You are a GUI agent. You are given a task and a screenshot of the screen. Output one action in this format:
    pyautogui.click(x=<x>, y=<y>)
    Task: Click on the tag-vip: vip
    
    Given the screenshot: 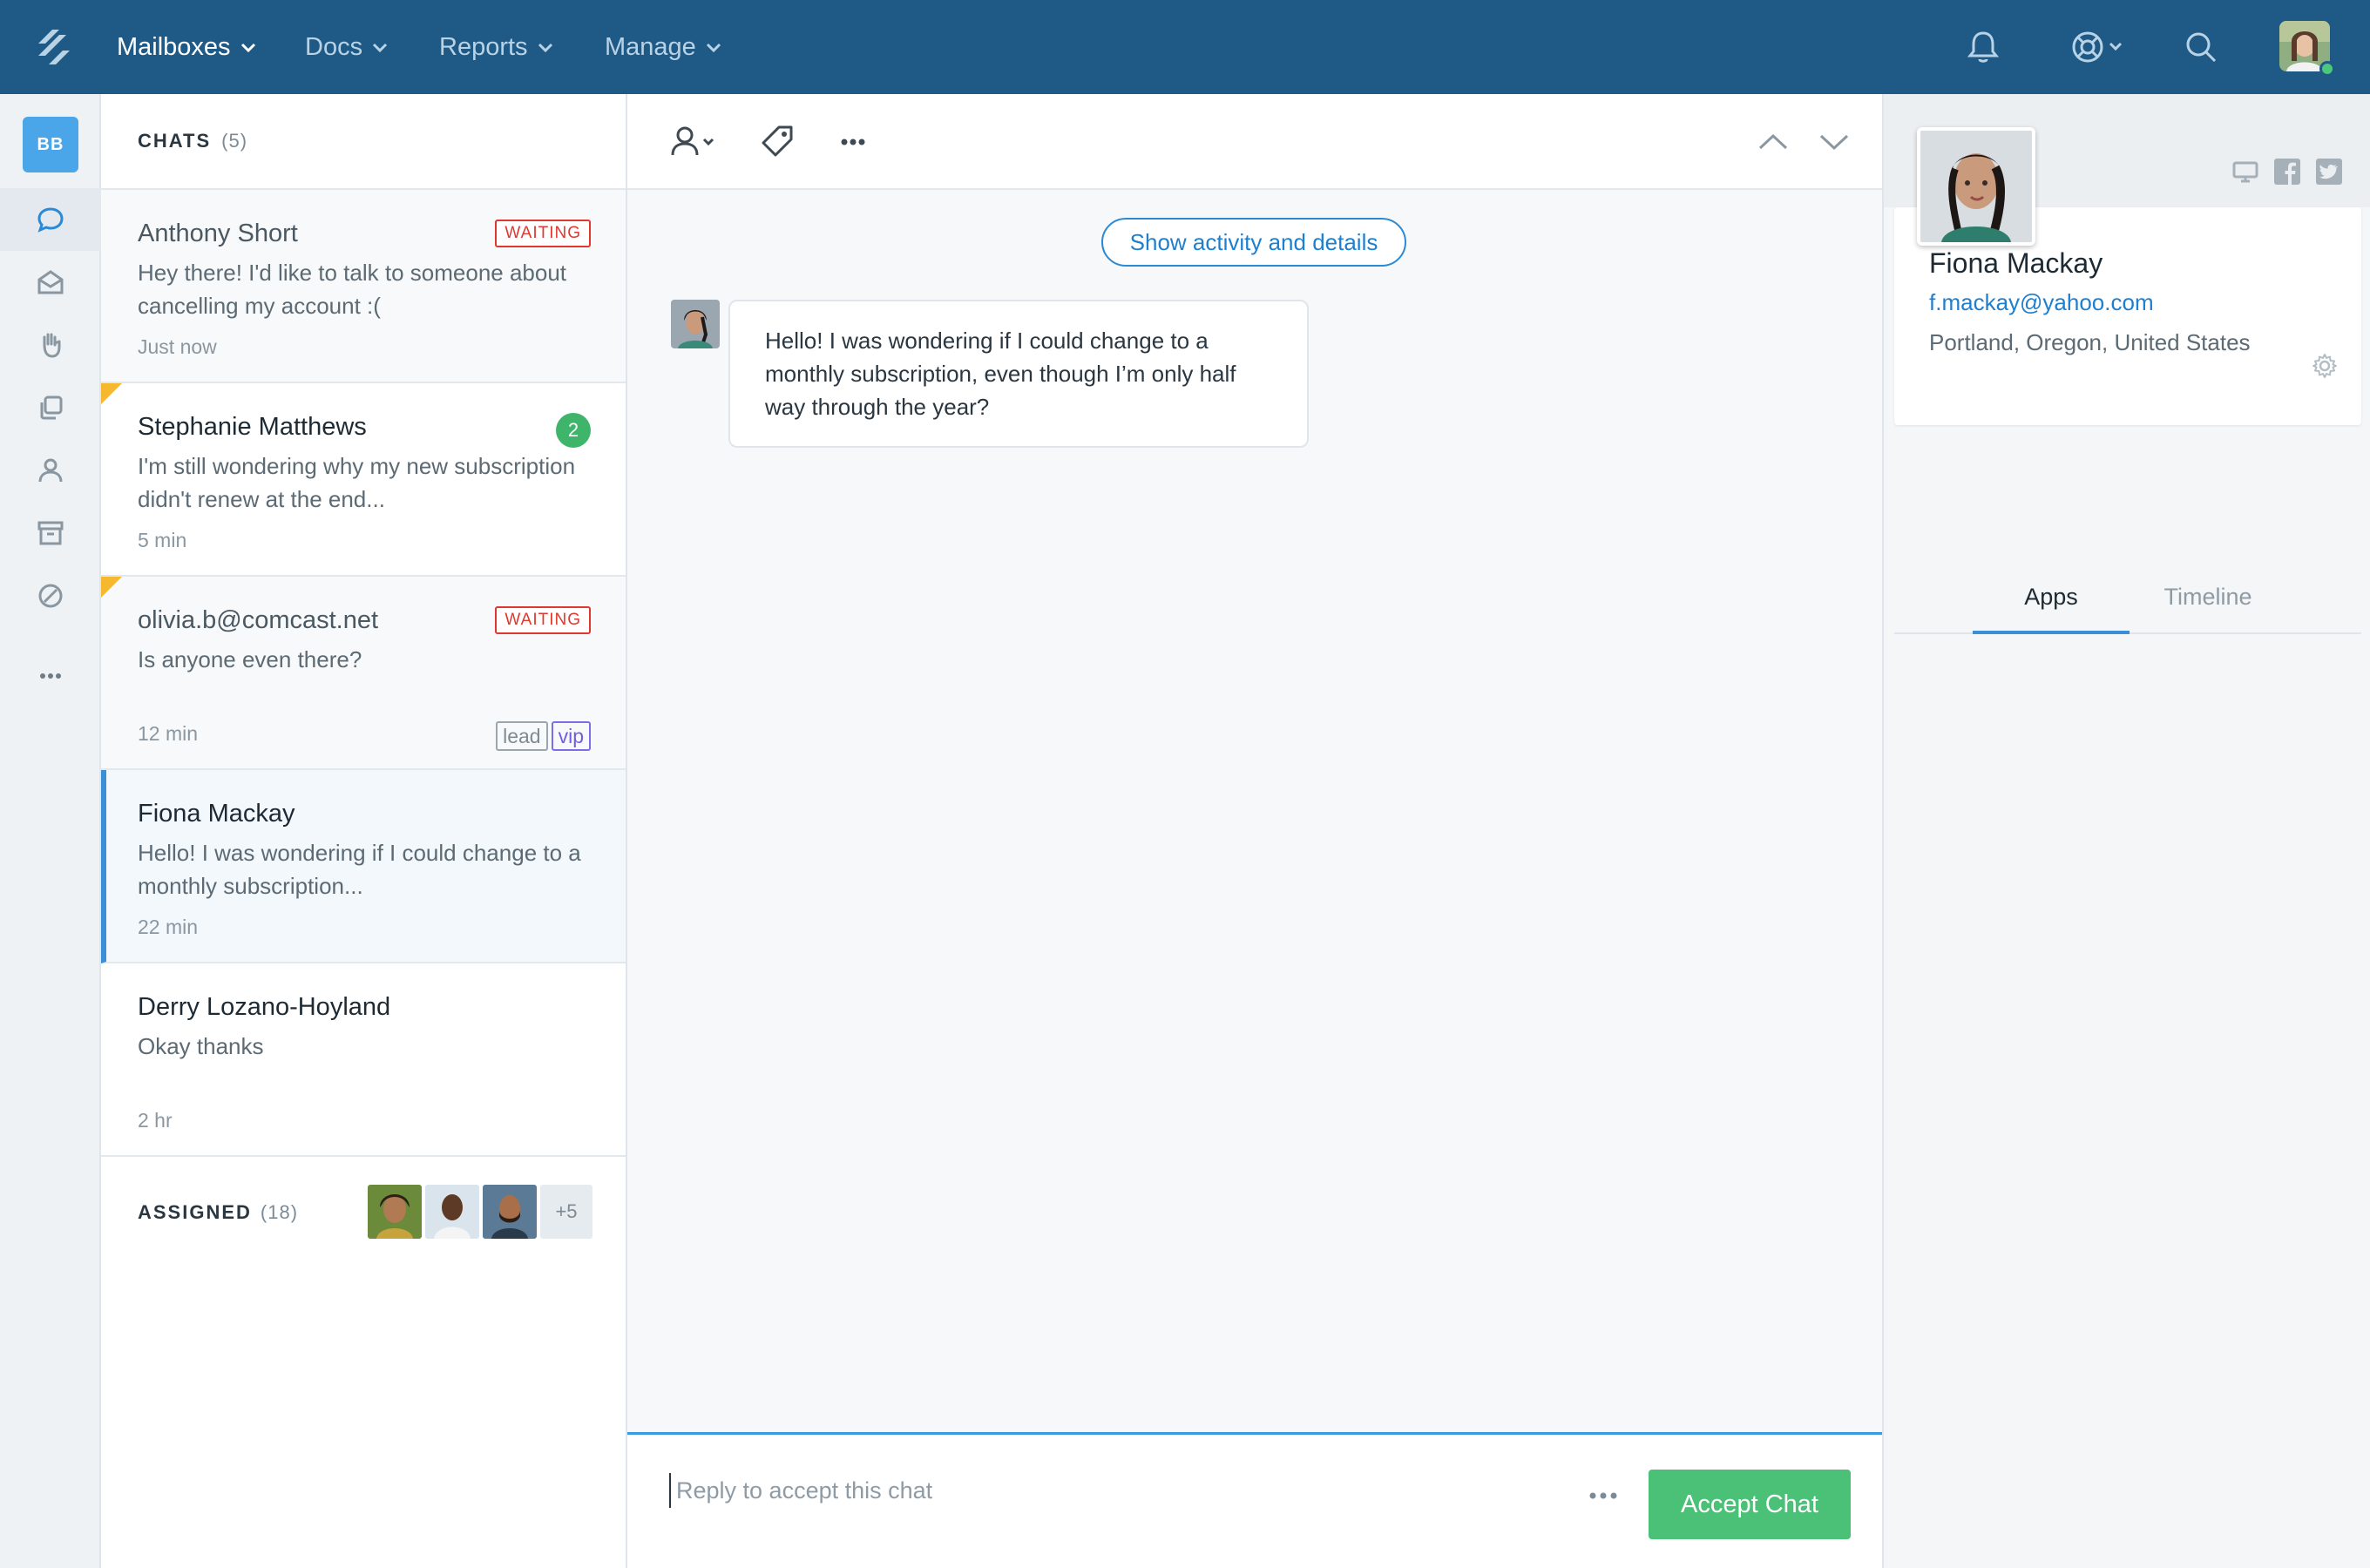 What is the action you would take?
    pyautogui.click(x=571, y=736)
    